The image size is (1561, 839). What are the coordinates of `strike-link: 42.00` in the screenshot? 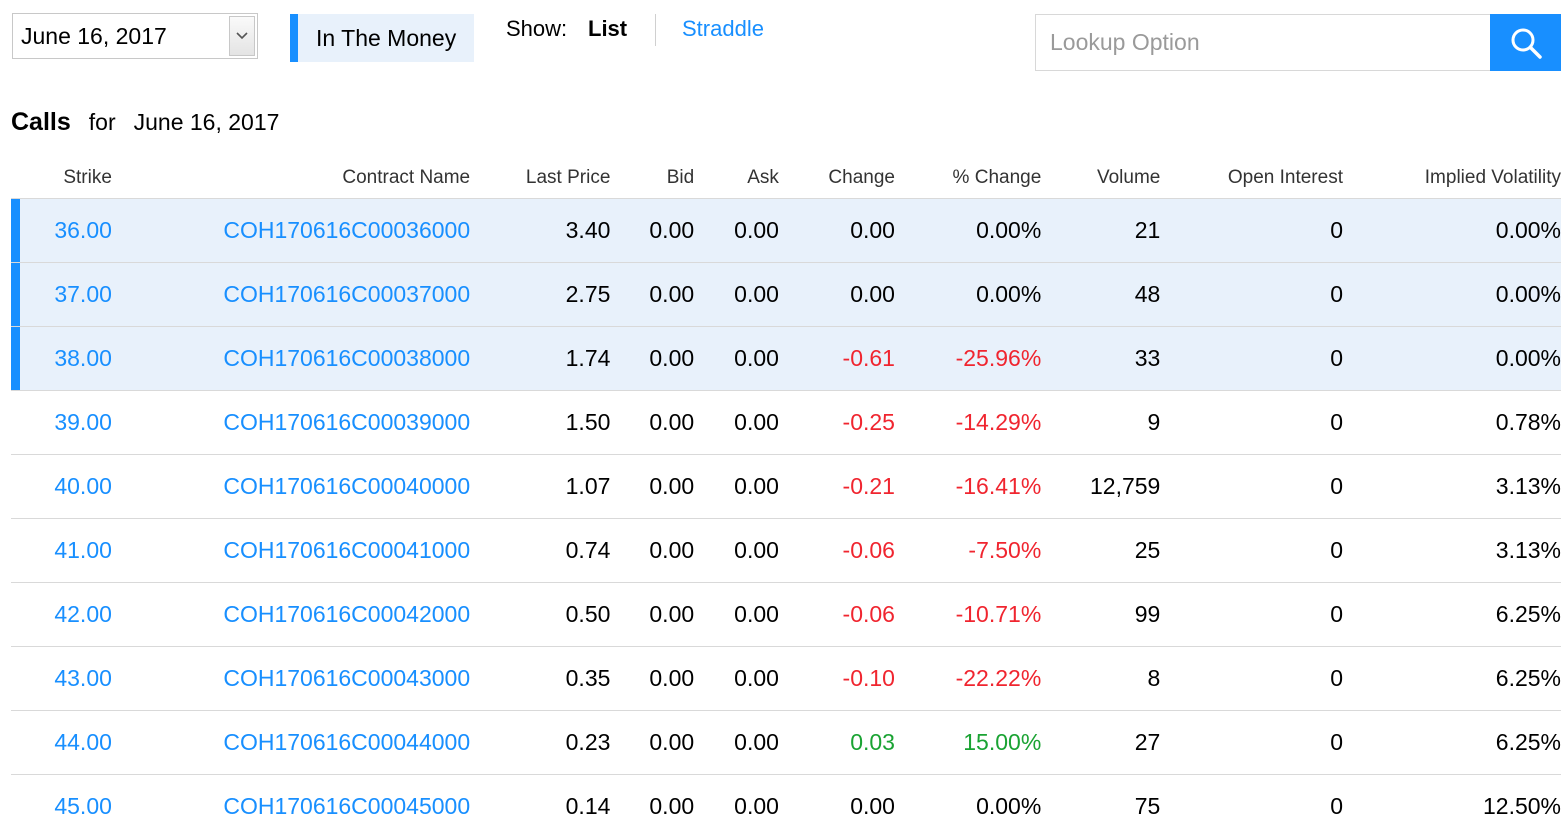 It's located at (61, 614).